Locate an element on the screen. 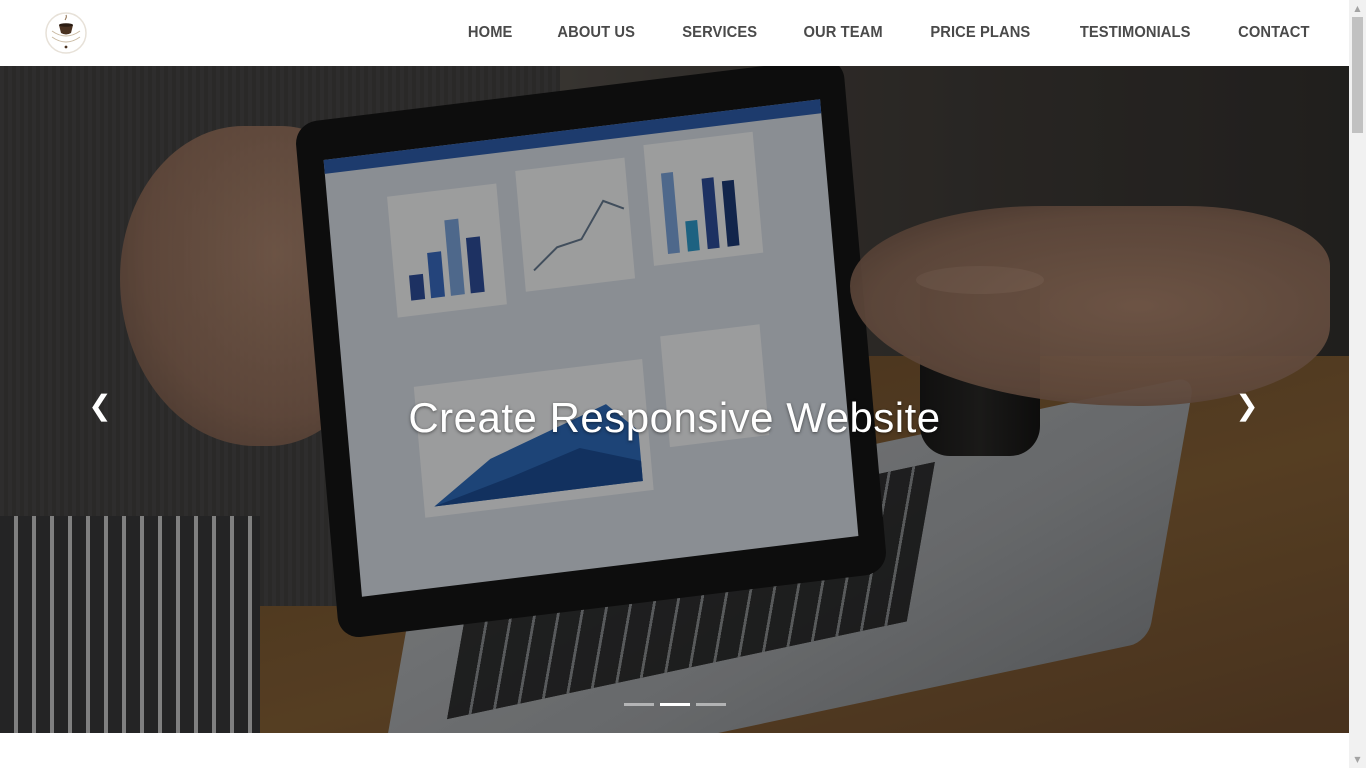 The width and height of the screenshot is (1366, 768). carousel-indicators is located at coordinates (674, 704).